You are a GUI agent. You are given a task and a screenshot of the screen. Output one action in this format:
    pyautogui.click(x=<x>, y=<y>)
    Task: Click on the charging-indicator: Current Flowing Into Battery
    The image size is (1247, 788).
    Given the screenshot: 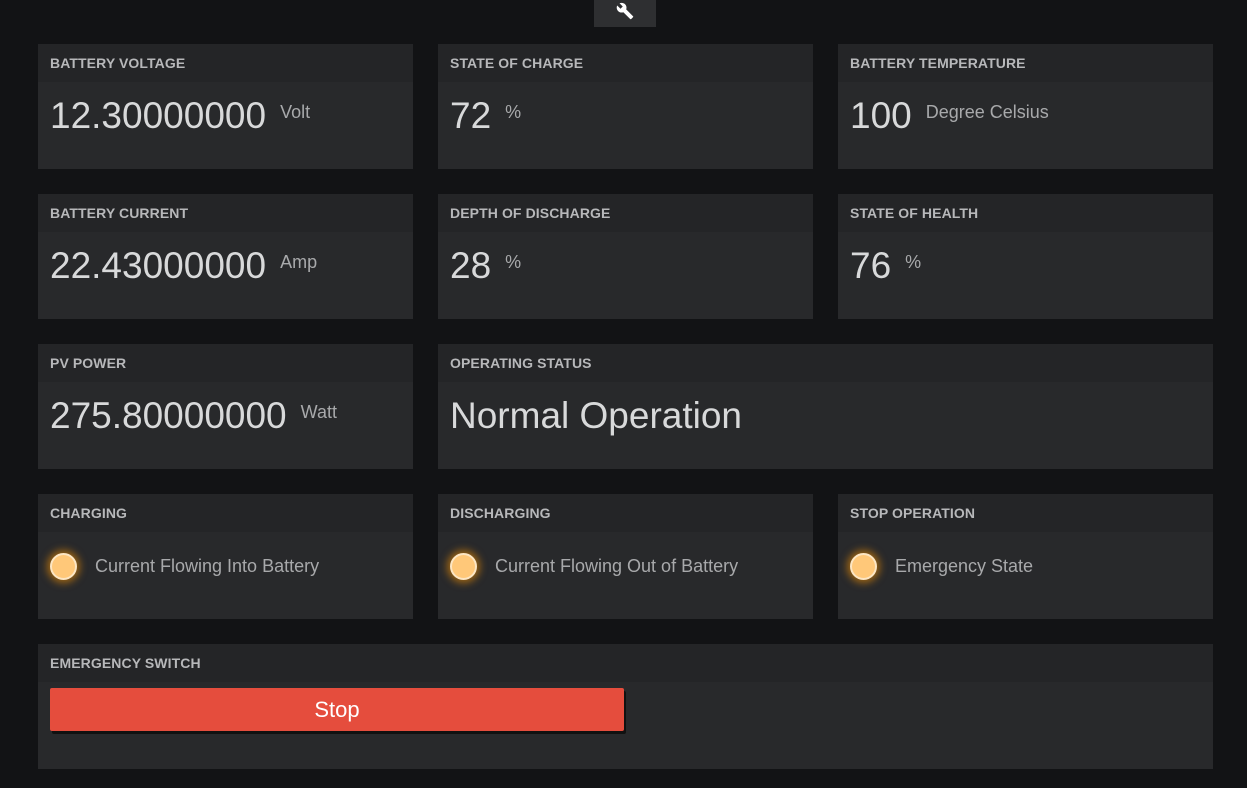 What is the action you would take?
    pyautogui.click(x=184, y=566)
    